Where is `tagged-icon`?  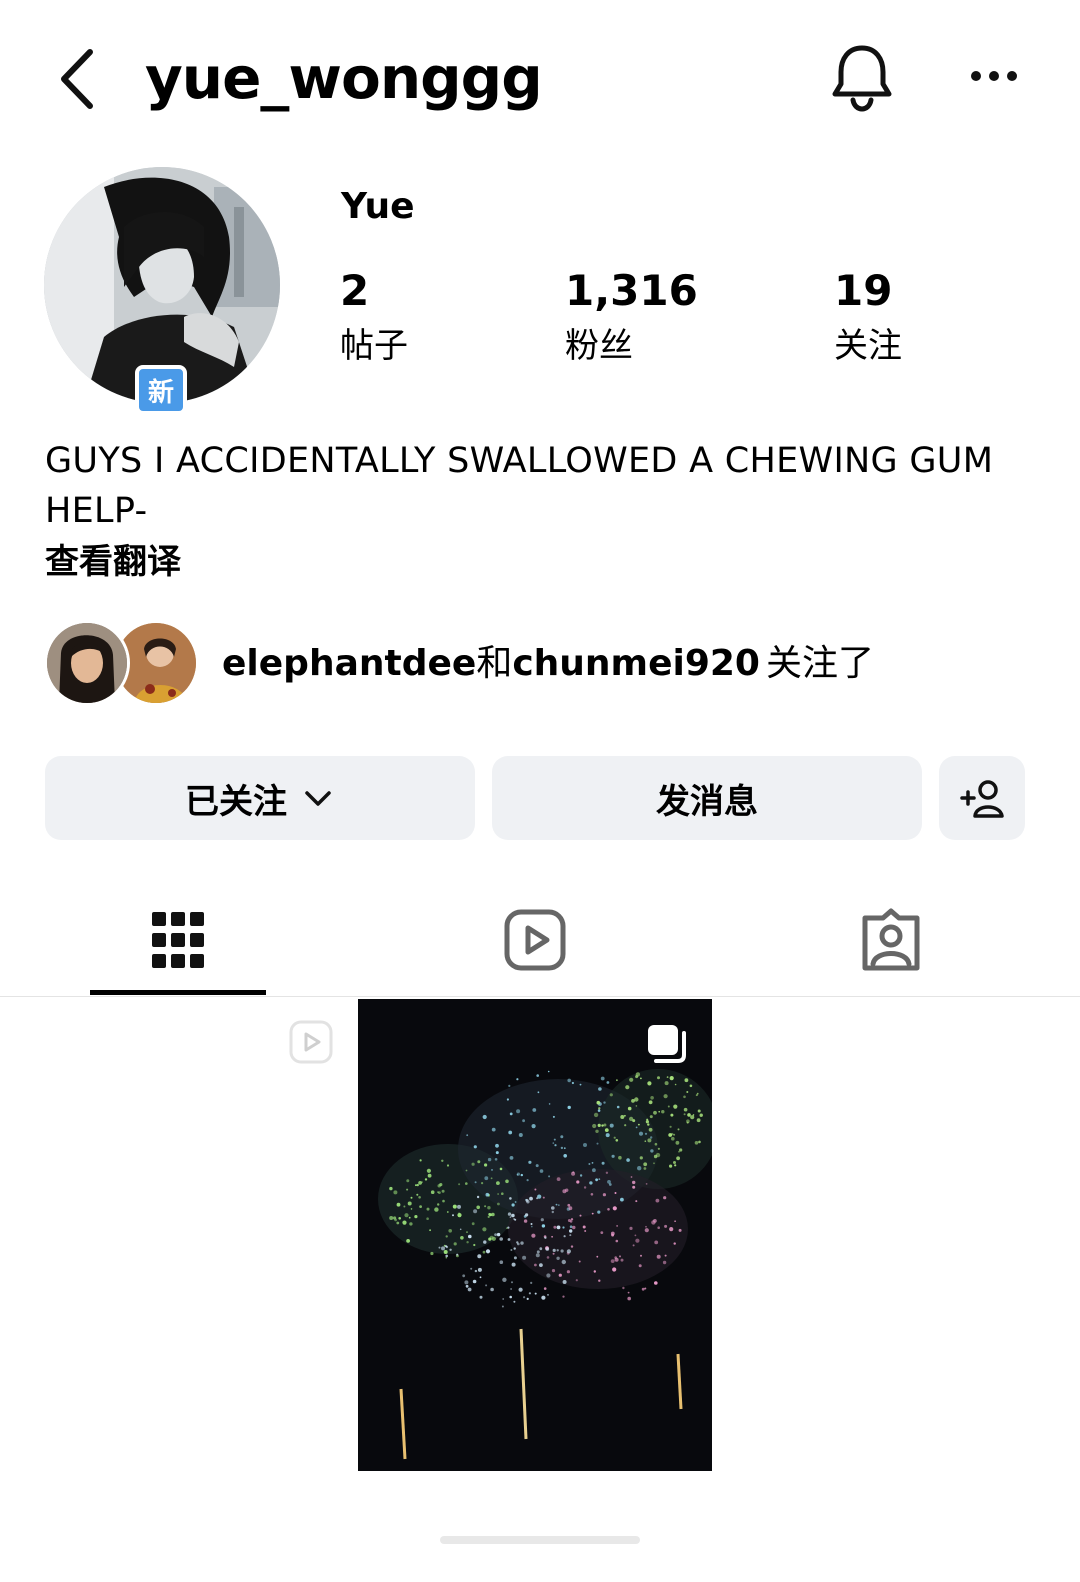
tagged-icon is located at coordinates (891, 939).